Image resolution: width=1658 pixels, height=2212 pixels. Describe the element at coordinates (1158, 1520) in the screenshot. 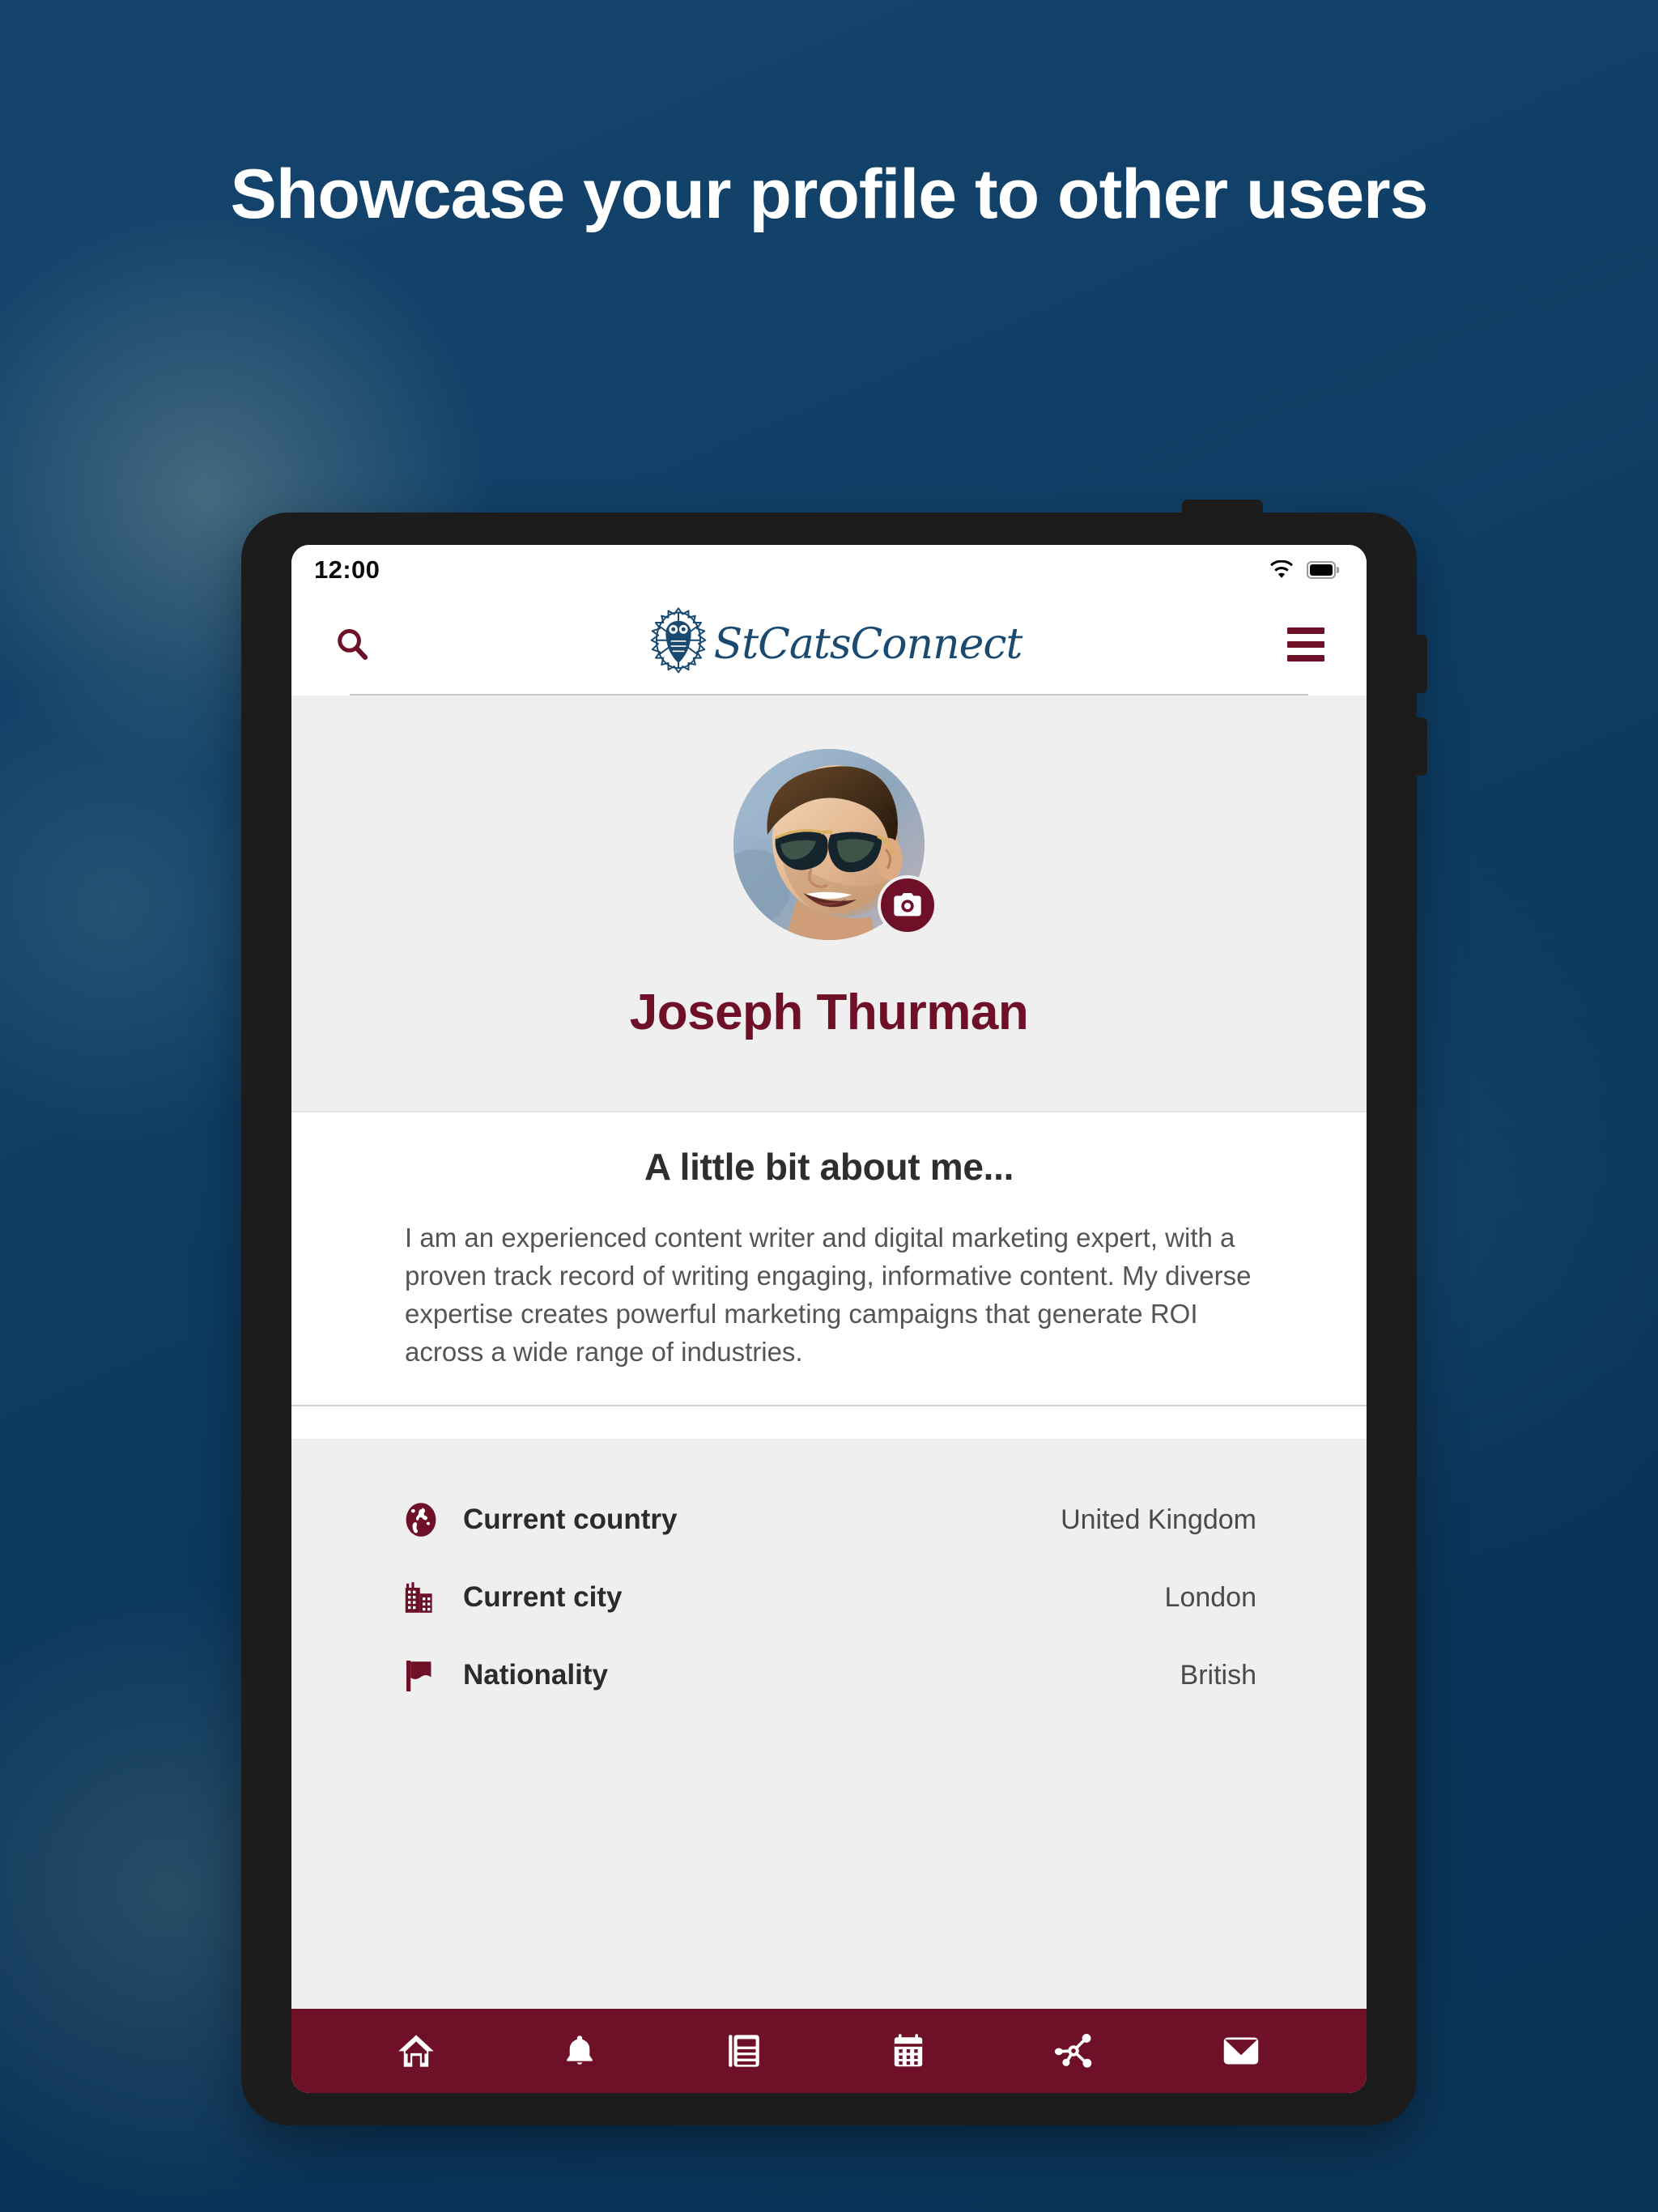

I see `detail-value: United Kingdom` at that location.